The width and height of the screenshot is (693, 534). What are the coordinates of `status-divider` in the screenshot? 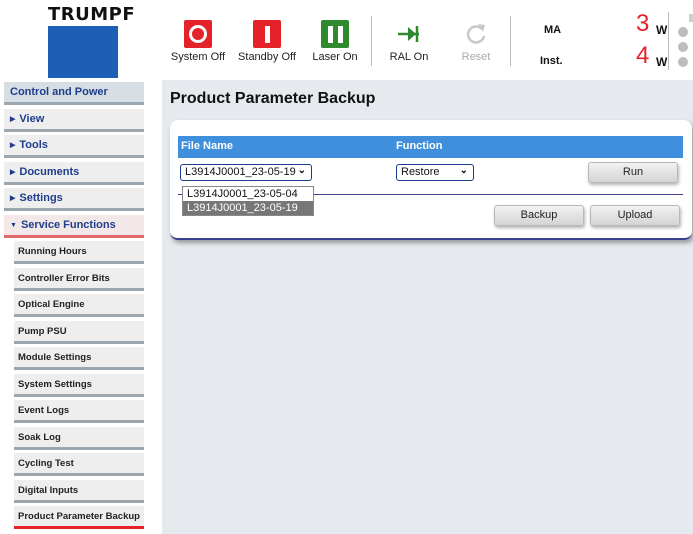 It's located at (668, 41).